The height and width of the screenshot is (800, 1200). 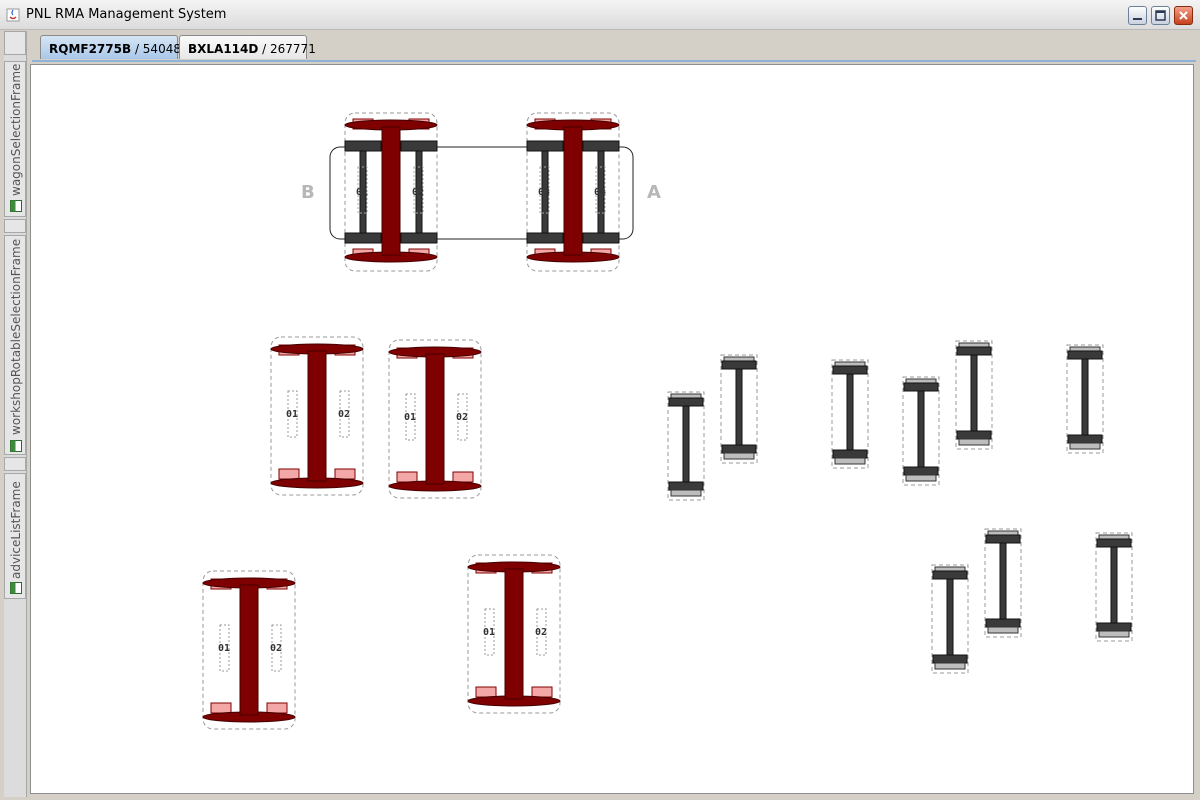 What do you see at coordinates (600, 15) in the screenshot?
I see `window-titlebar: PNL RMA Management System` at bounding box center [600, 15].